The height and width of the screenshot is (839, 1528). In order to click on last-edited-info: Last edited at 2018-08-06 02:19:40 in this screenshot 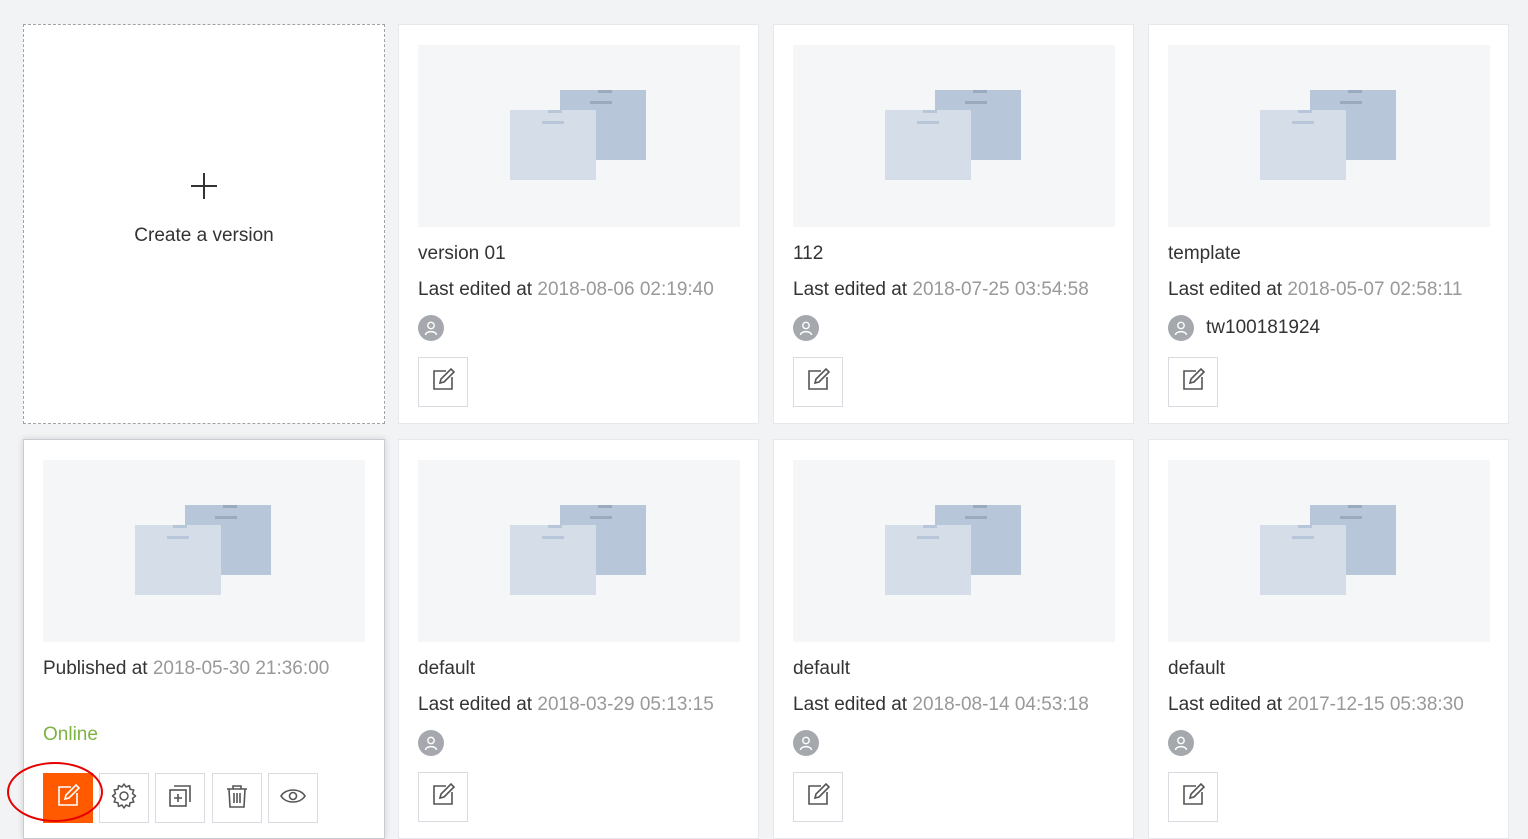, I will do `click(566, 290)`.